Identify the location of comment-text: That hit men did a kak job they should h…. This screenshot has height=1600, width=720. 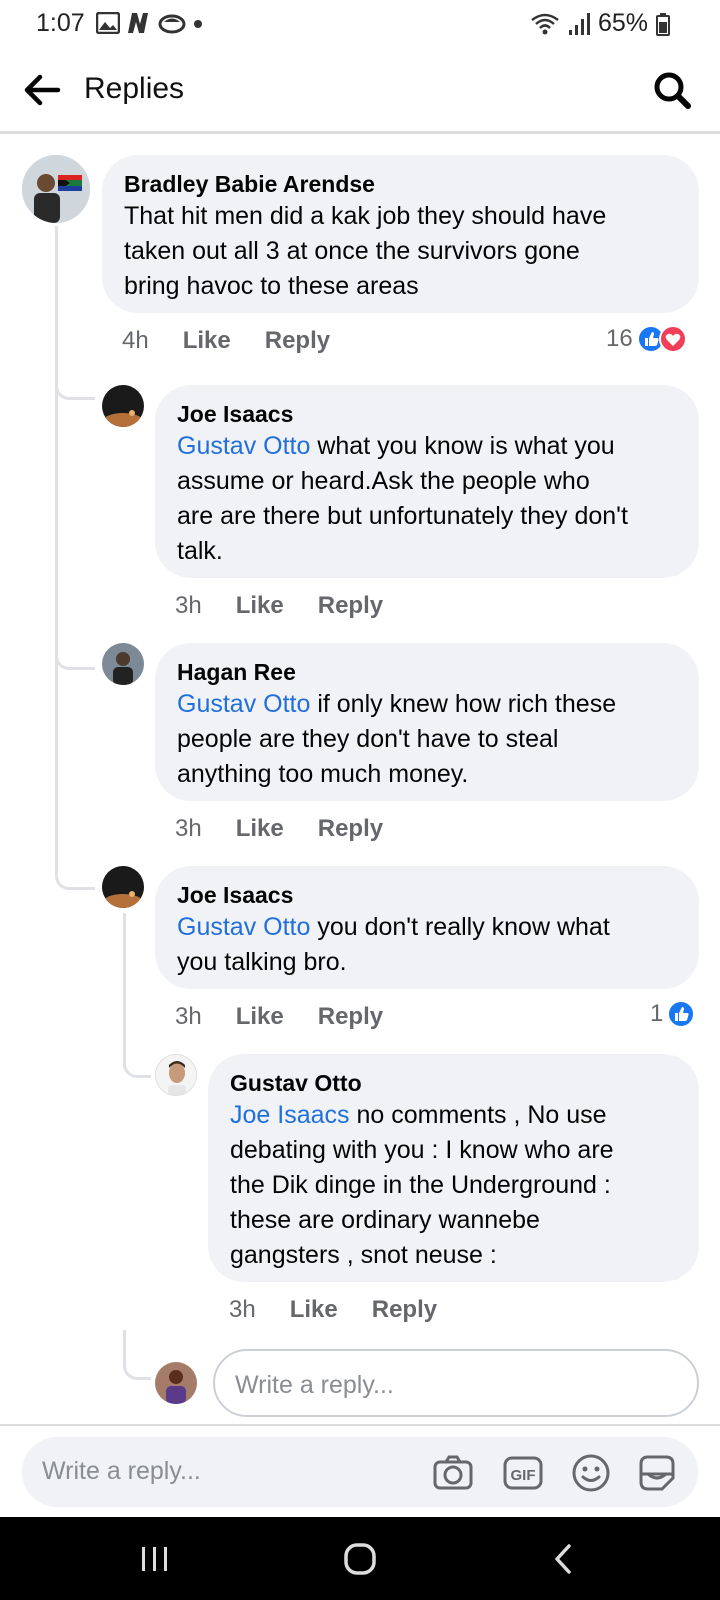
(365, 251).